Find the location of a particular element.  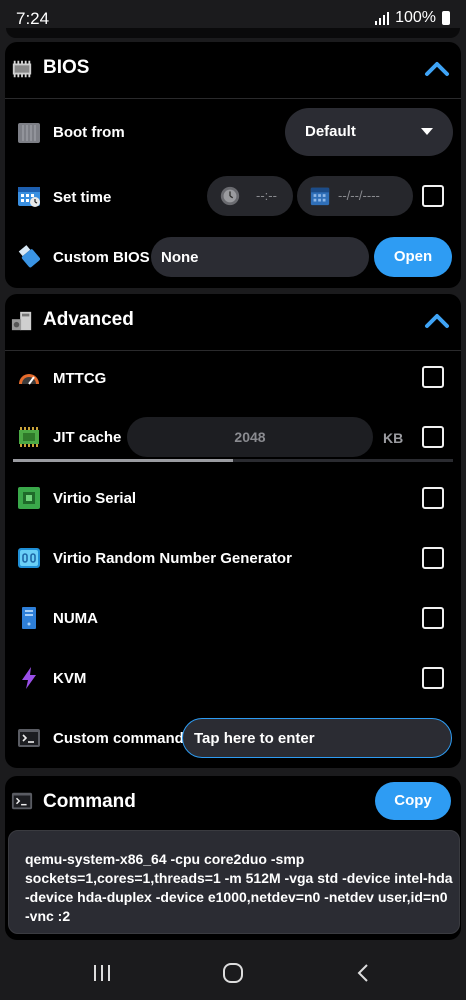

calendar-icon is located at coordinates (29, 197).